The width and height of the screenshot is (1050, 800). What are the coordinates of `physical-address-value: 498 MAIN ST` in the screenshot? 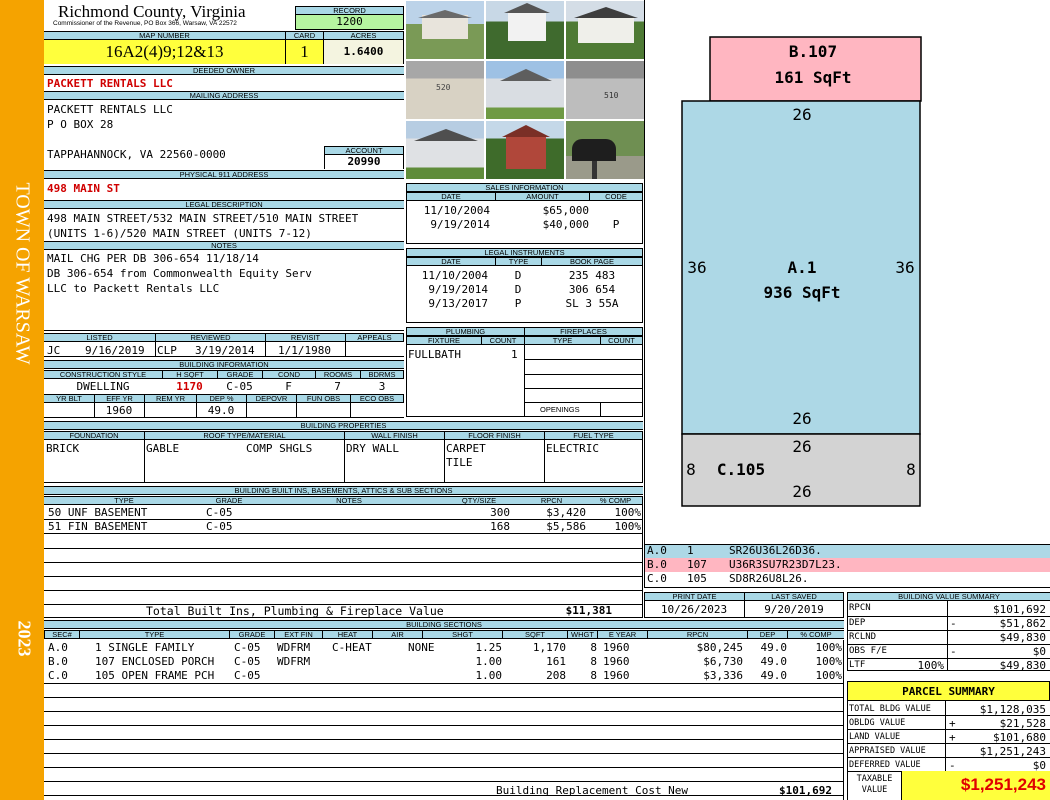 It's located at (83, 188).